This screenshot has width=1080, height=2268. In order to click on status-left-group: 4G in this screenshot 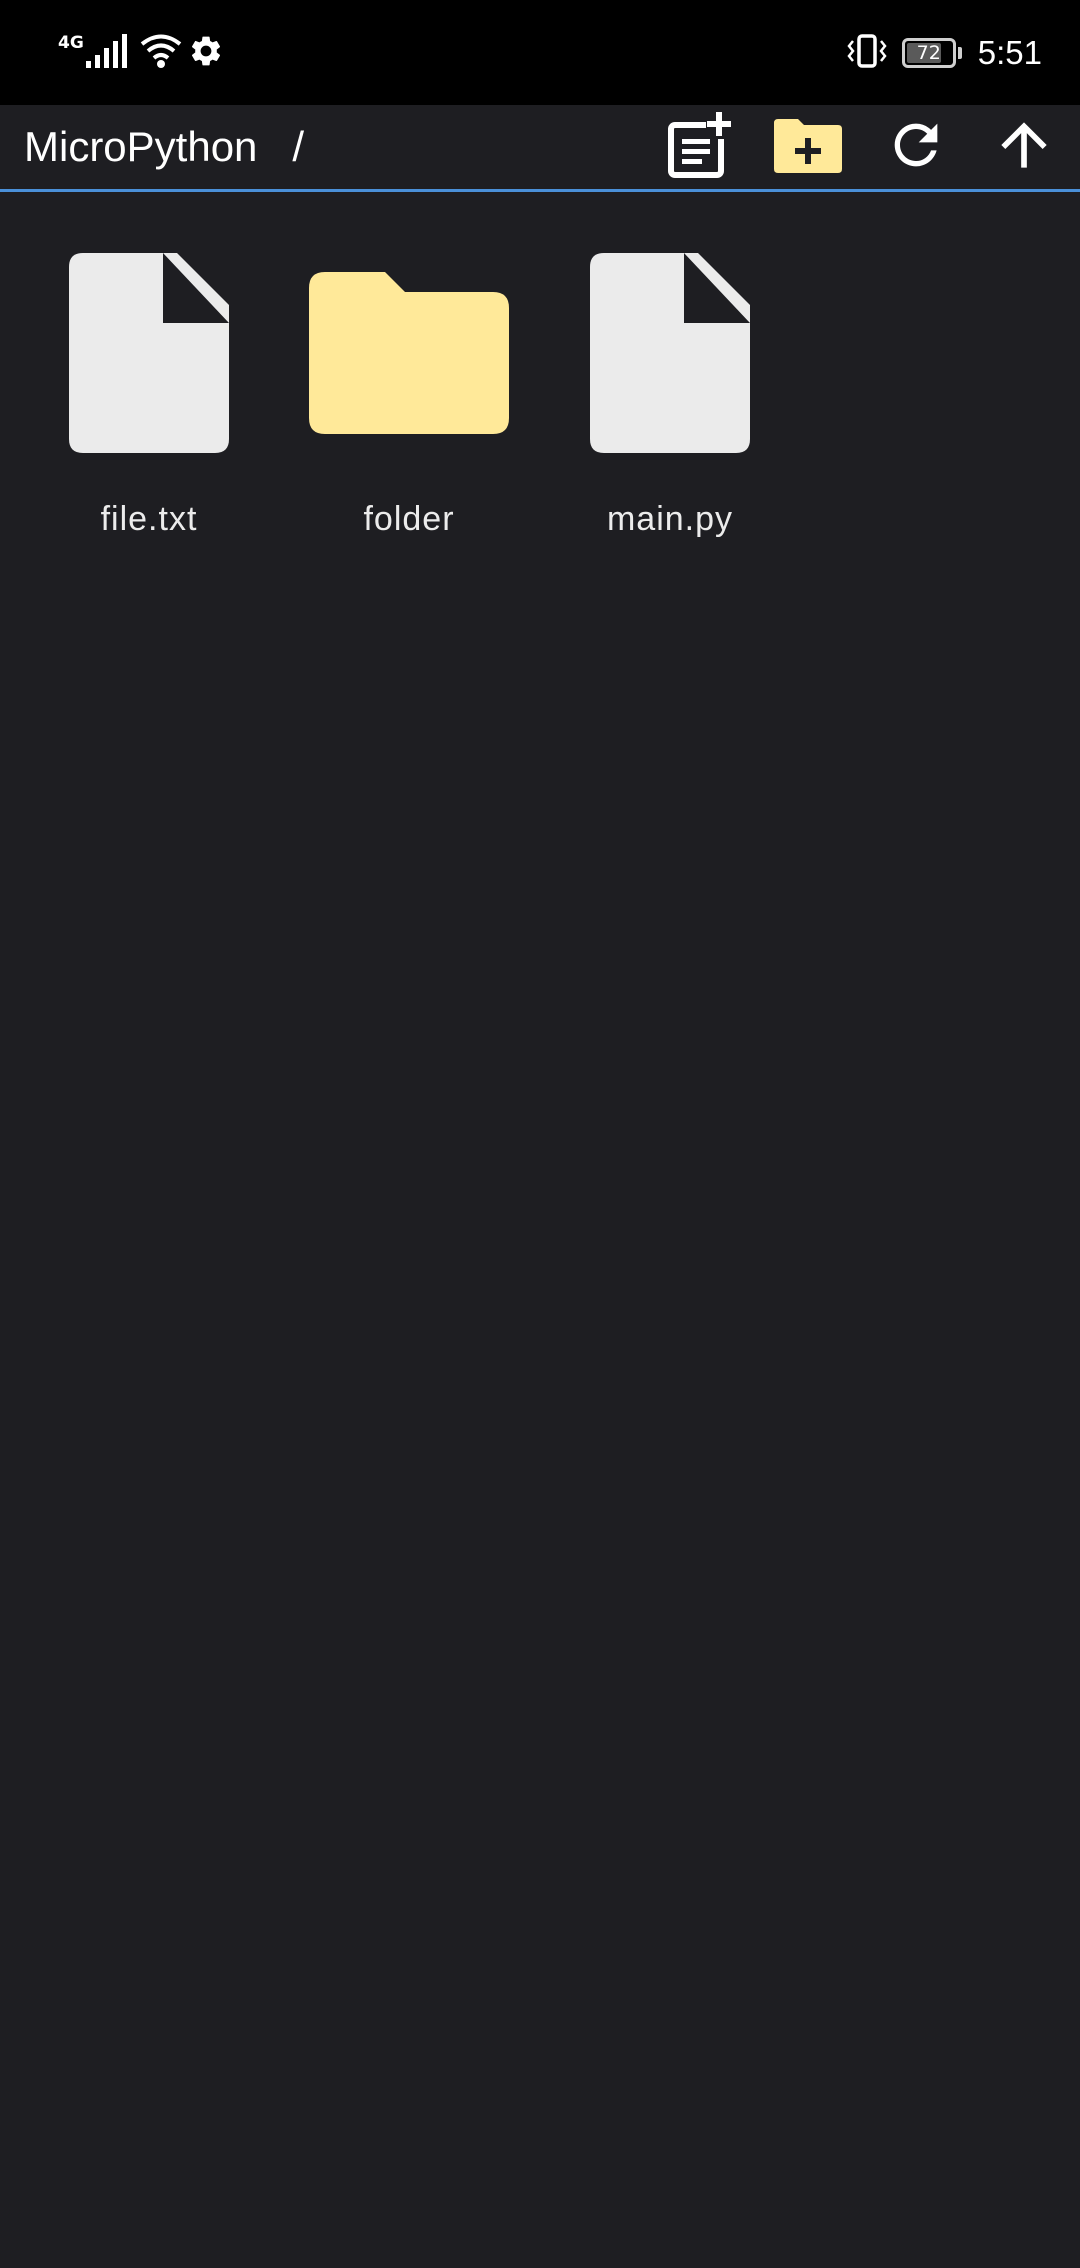, I will do `click(141, 53)`.